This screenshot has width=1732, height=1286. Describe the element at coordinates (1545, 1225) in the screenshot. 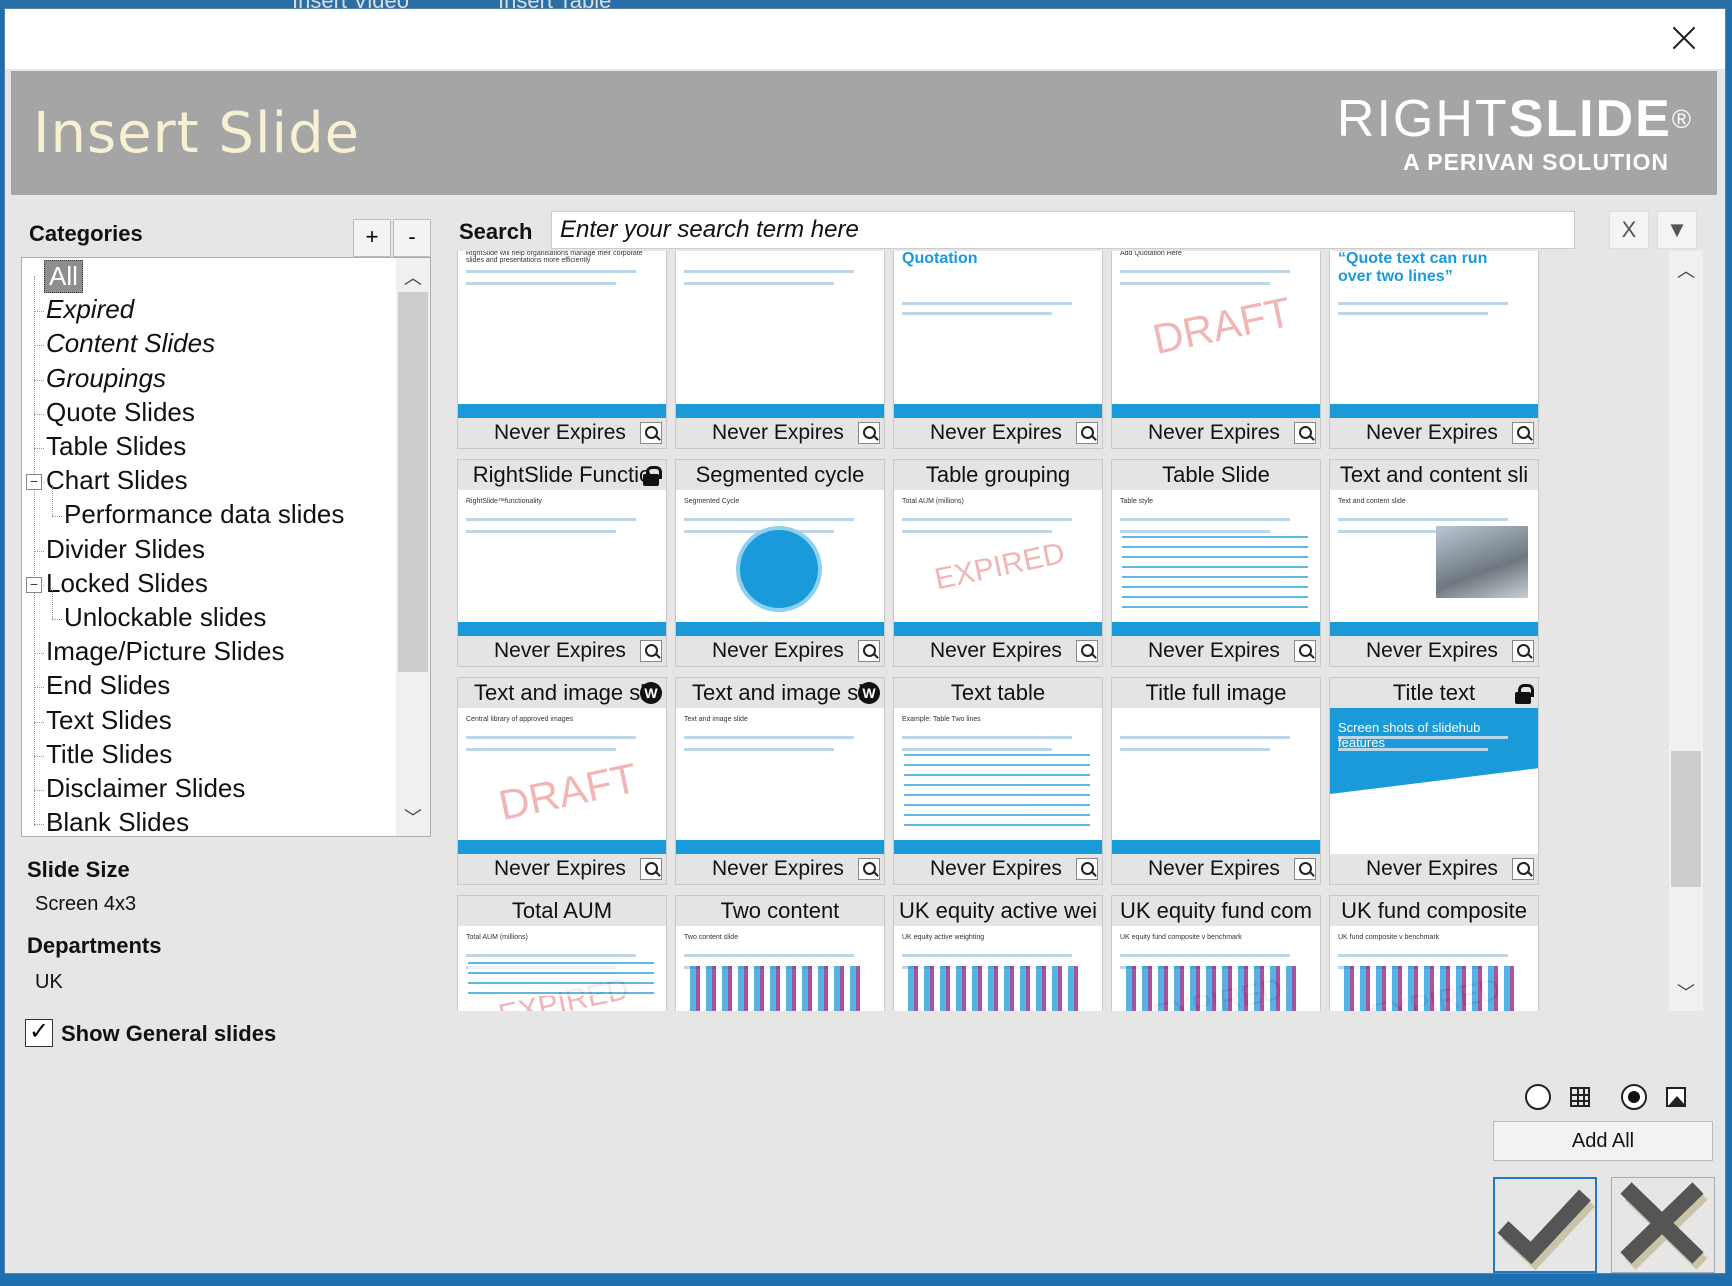

I see `ok-button` at that location.